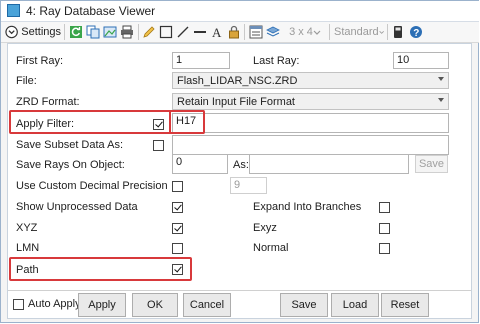 The width and height of the screenshot is (480, 324). Describe the element at coordinates (54, 304) in the screenshot. I see `auto-apply-label: Auto Apply` at that location.